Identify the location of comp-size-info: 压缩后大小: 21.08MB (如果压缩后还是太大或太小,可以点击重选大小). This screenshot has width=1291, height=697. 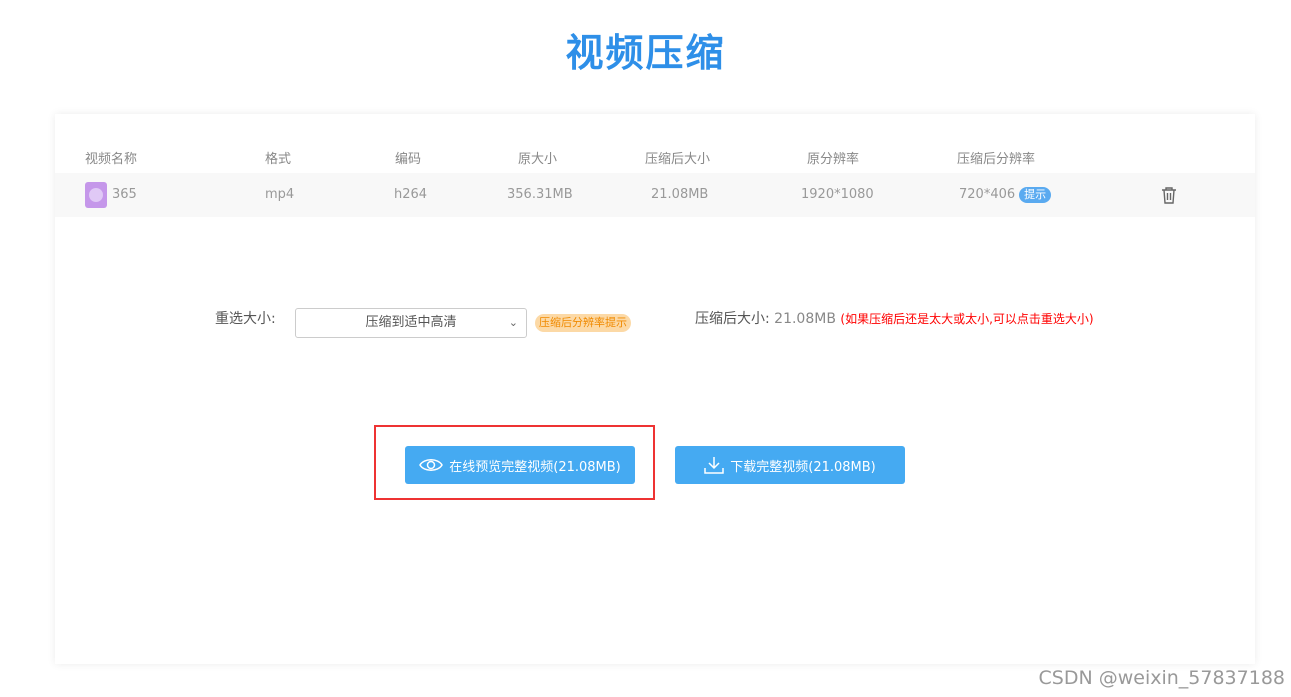
(894, 318).